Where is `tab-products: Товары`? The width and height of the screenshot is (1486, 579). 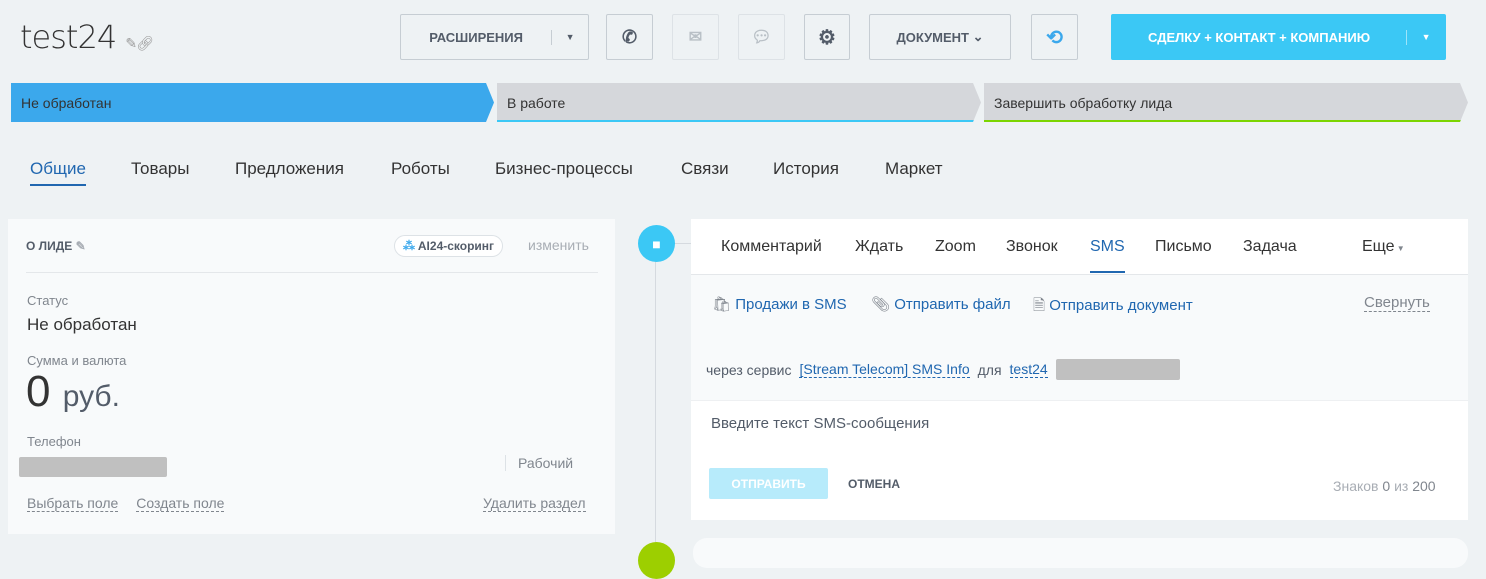 tab-products: Товары is located at coordinates (160, 169).